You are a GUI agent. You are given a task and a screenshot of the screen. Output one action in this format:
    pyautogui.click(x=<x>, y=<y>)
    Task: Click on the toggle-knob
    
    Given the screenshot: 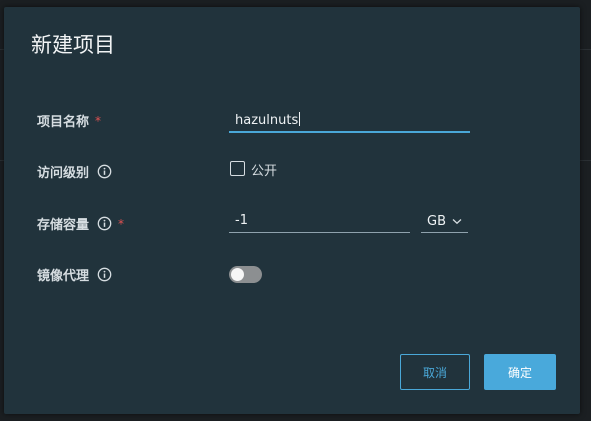 What is the action you would take?
    pyautogui.click(x=237, y=274)
    